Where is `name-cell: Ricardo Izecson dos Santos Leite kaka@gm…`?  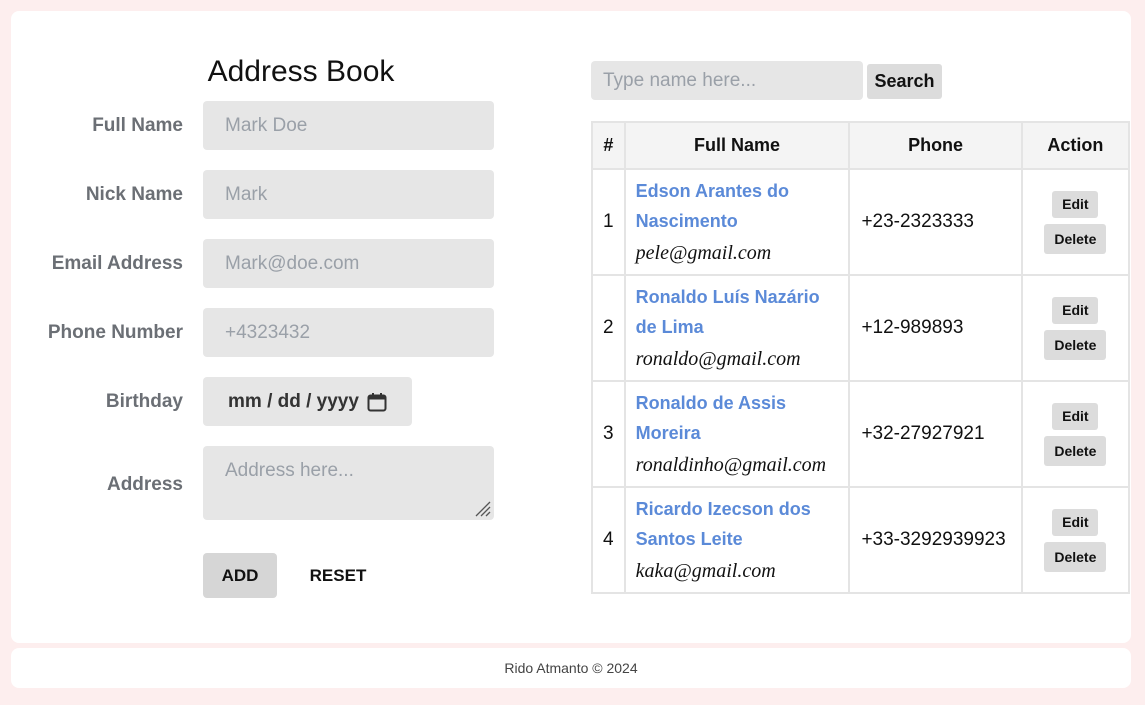 name-cell: Ricardo Izecson dos Santos Leite kaka@gm… is located at coordinates (737, 540).